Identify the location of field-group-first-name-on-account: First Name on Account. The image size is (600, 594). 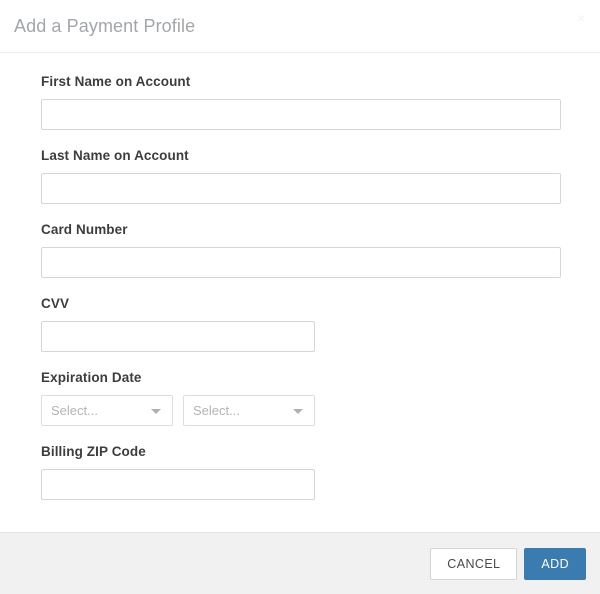
(301, 101).